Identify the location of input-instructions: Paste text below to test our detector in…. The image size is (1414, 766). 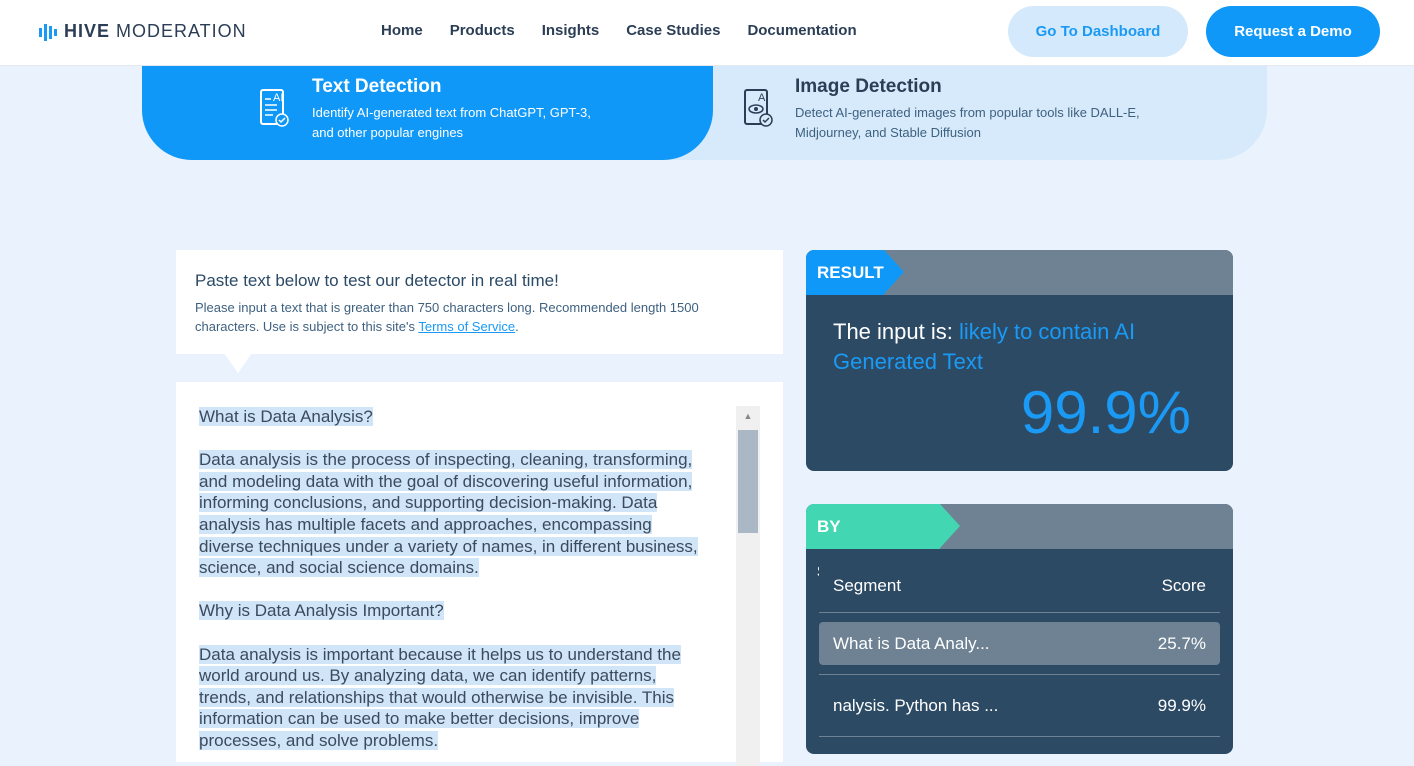
(479, 302).